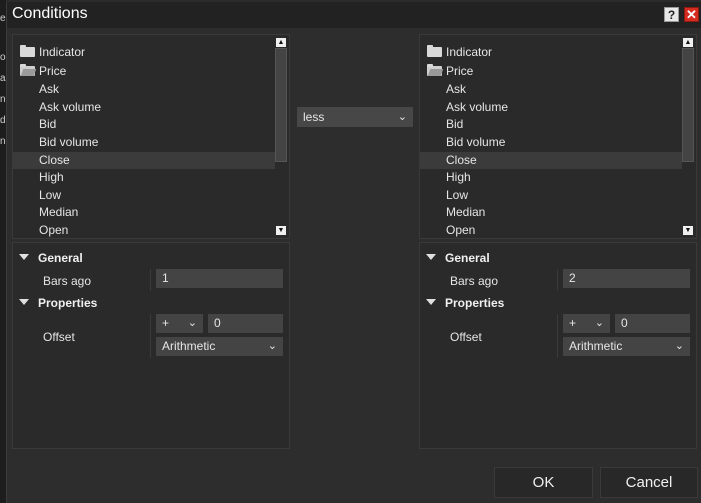 Image resolution: width=701 pixels, height=503 pixels. I want to click on dialog-title: Conditions, so click(50, 13).